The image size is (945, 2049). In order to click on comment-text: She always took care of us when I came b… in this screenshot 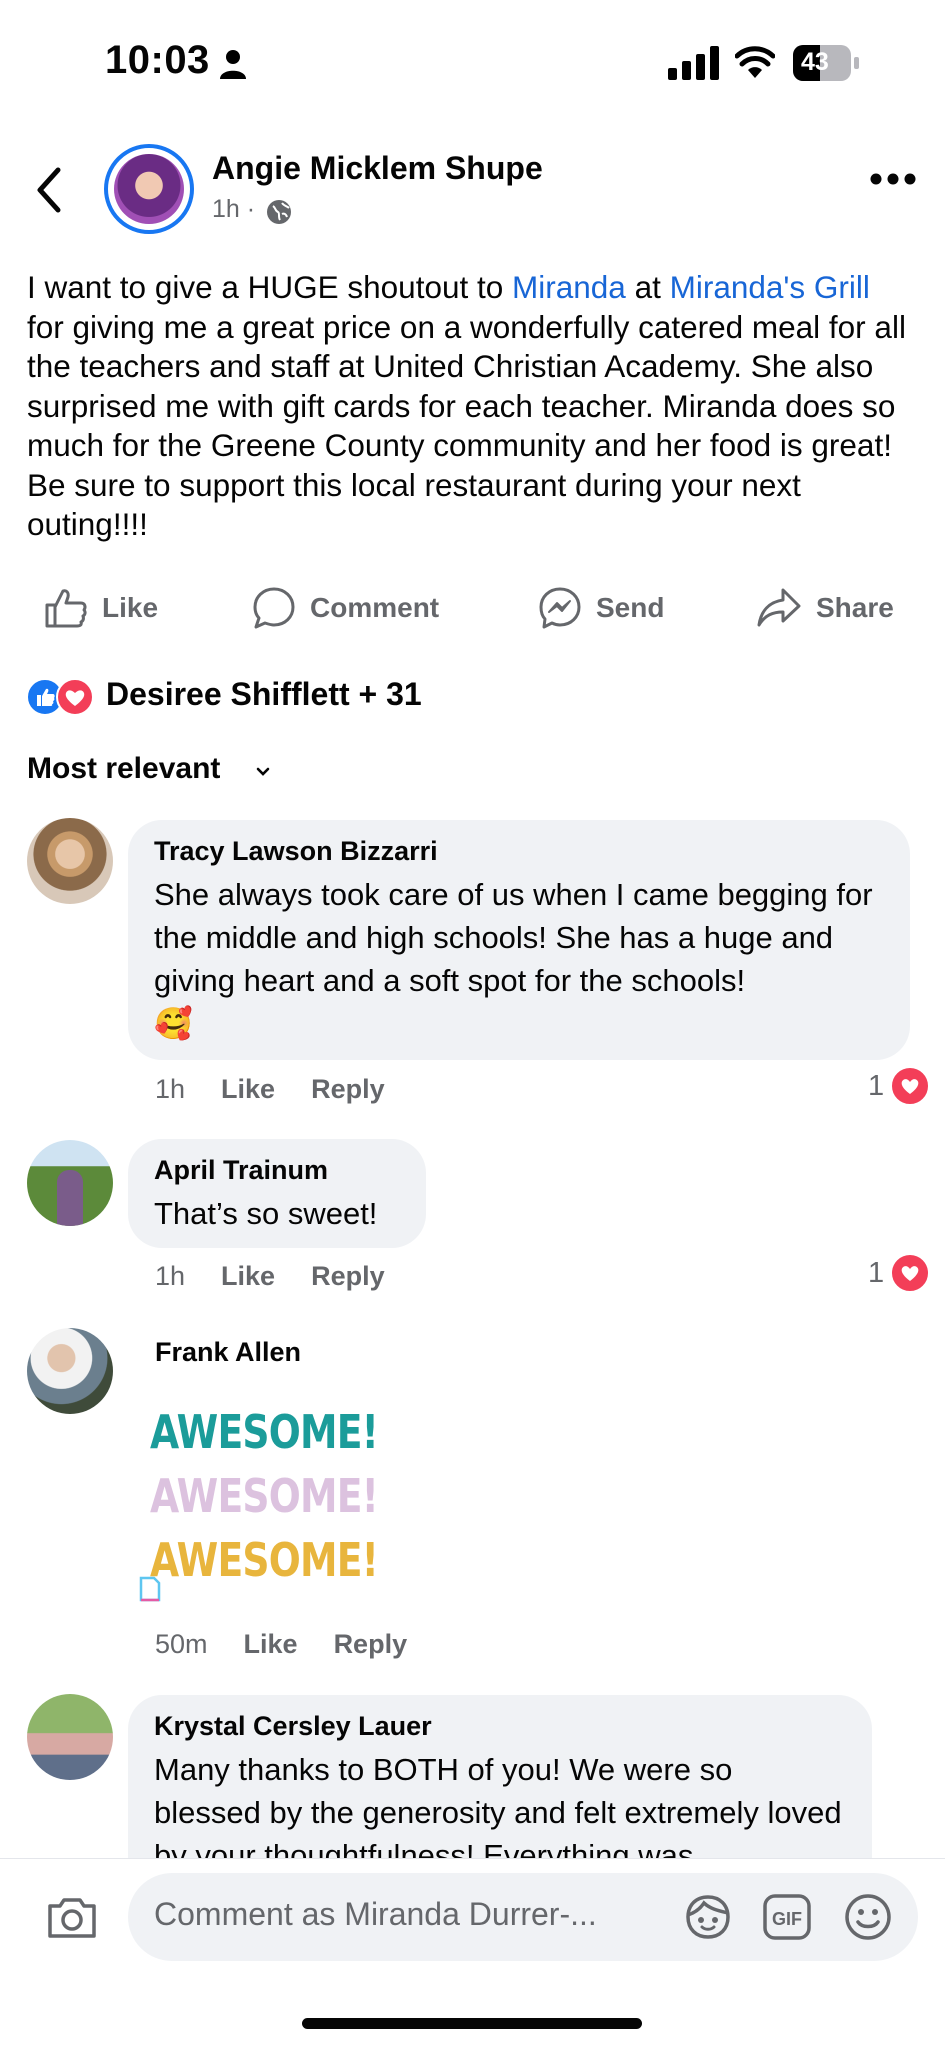, I will do `click(513, 937)`.